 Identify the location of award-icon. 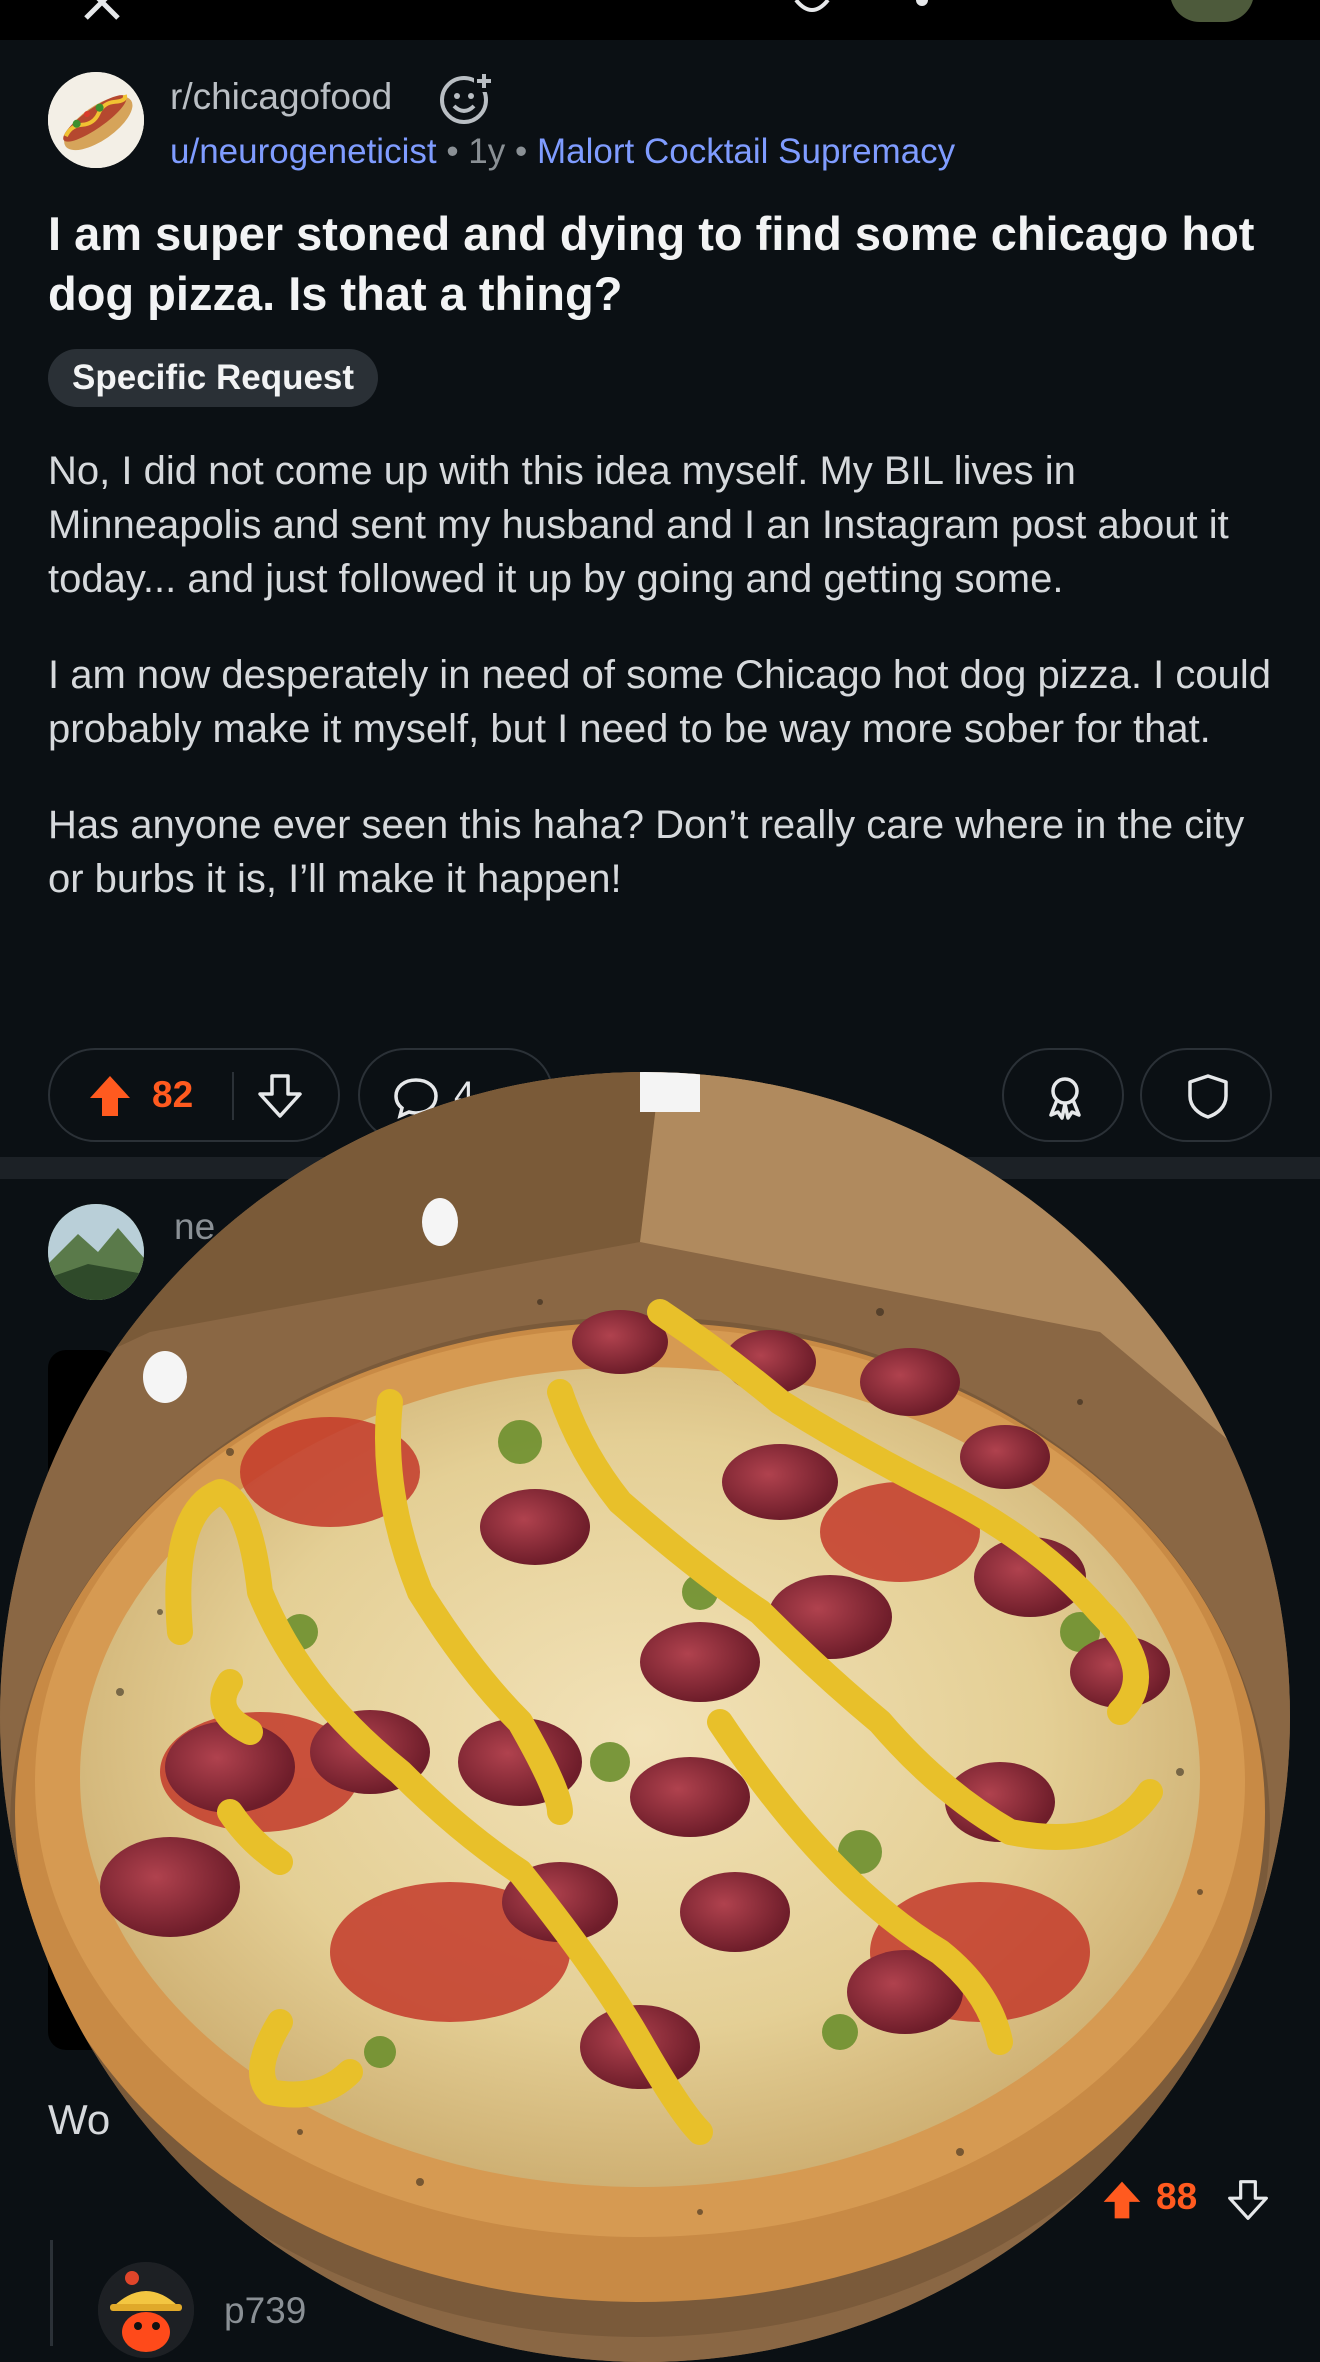
(1065, 1098).